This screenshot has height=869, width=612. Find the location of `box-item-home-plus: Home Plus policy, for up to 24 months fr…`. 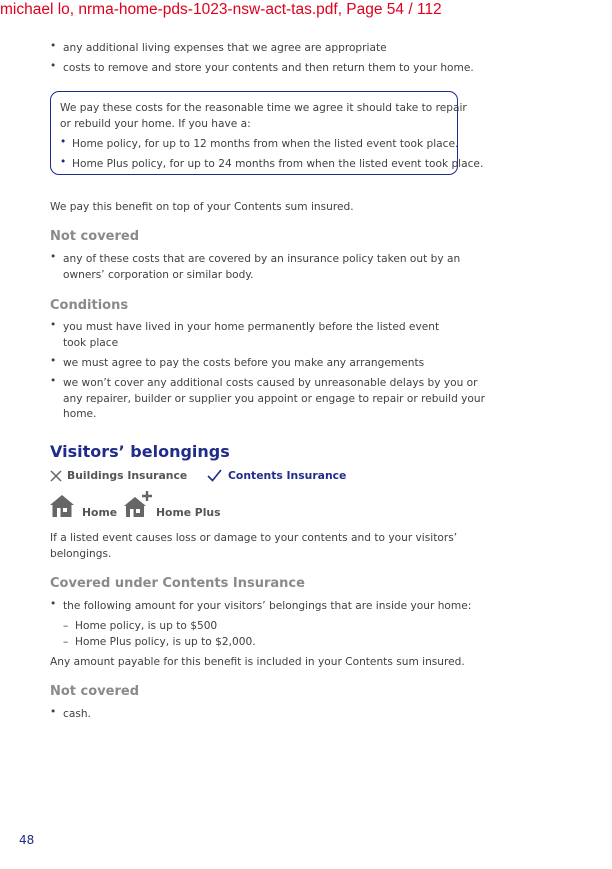

box-item-home-plus: Home Plus policy, for up to 24 months fr… is located at coordinates (278, 164).